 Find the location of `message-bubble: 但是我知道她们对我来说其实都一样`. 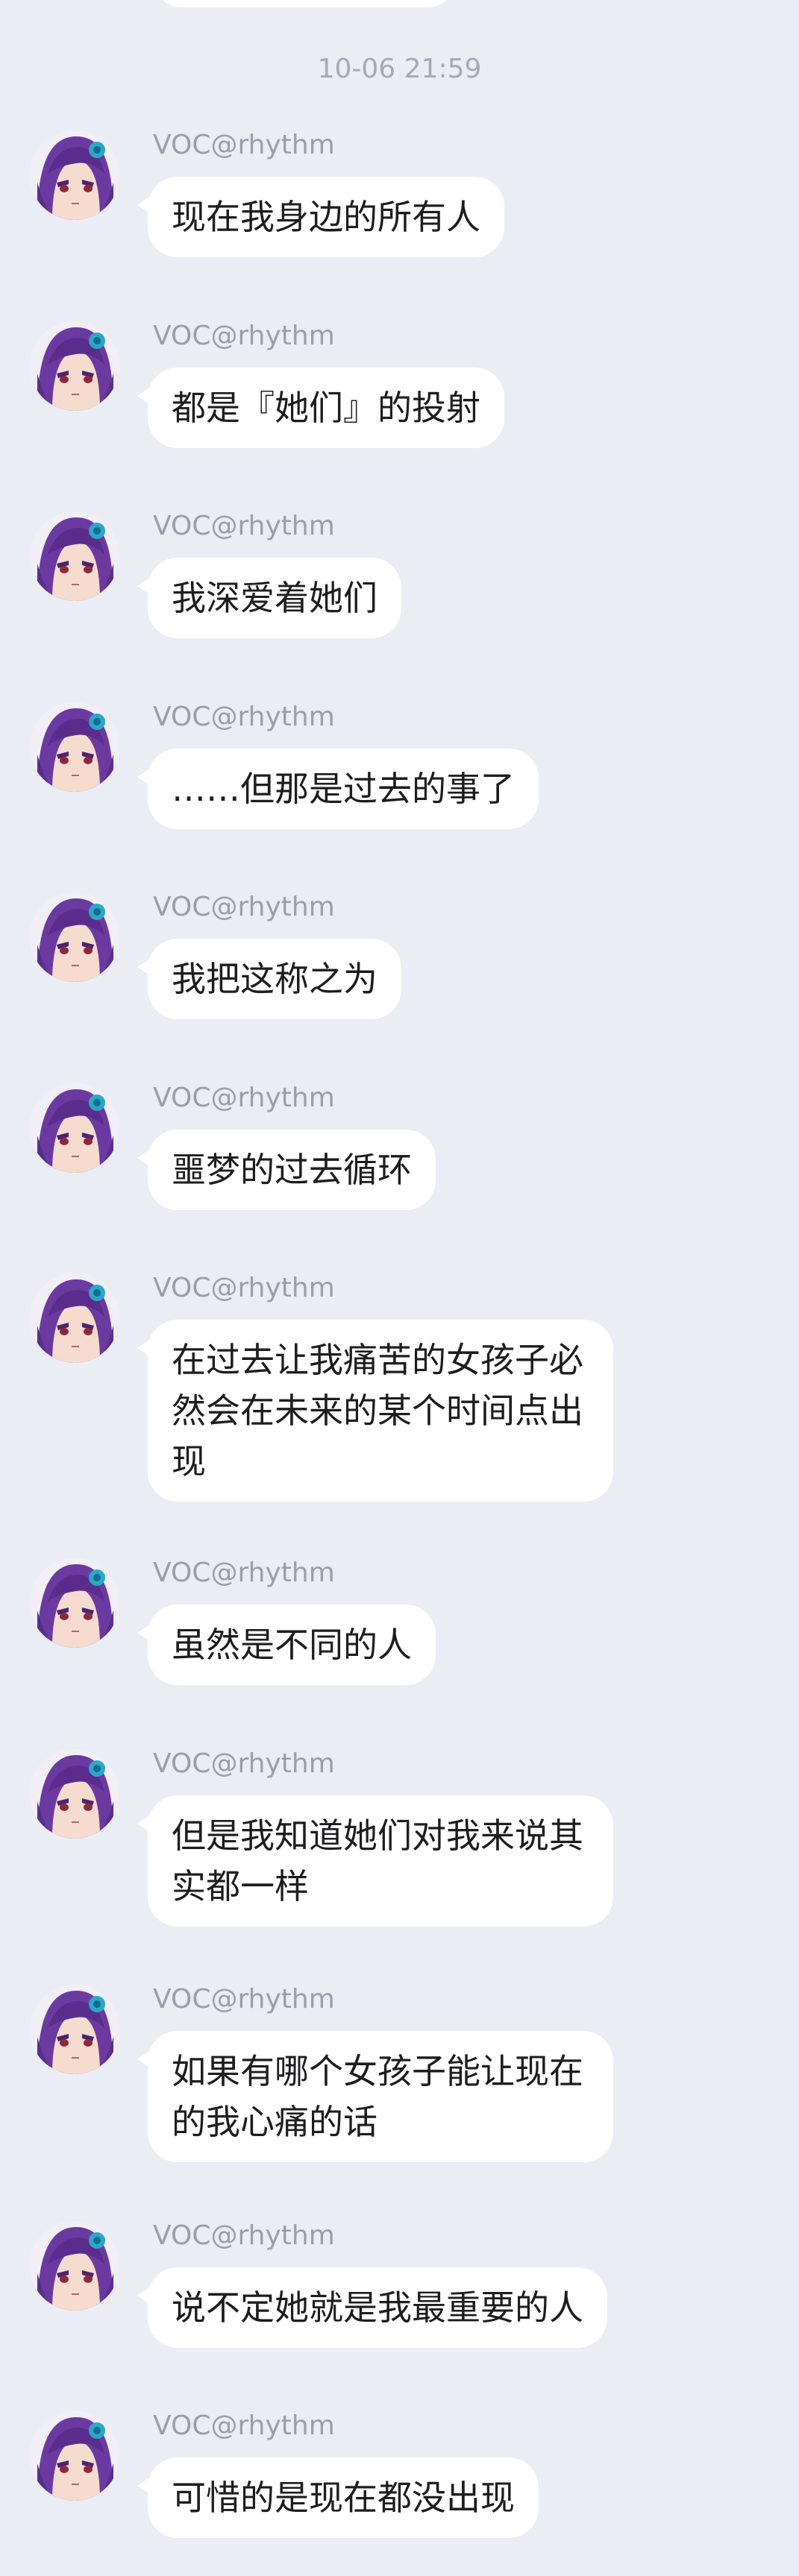

message-bubble: 但是我知道她们对我来说其实都一样 is located at coordinates (375, 1861).